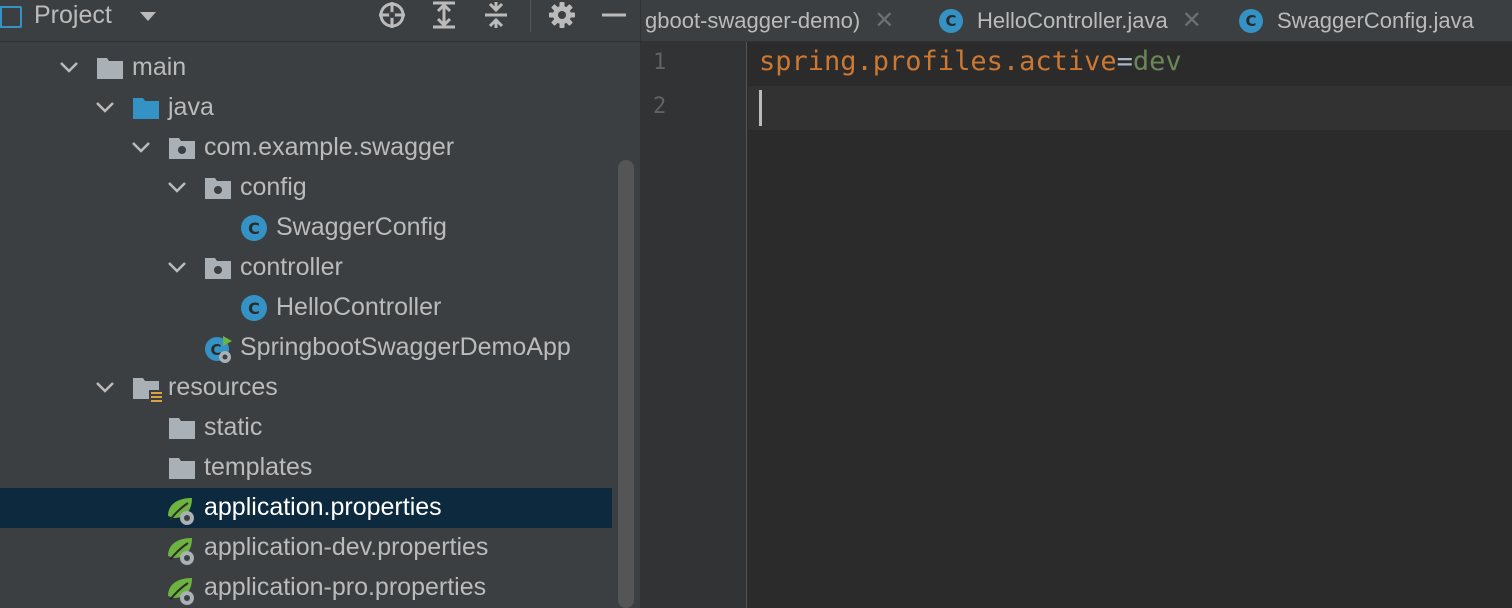  Describe the element at coordinates (148, 16) in the screenshot. I see `view-selector-chevron-down-icon` at that location.